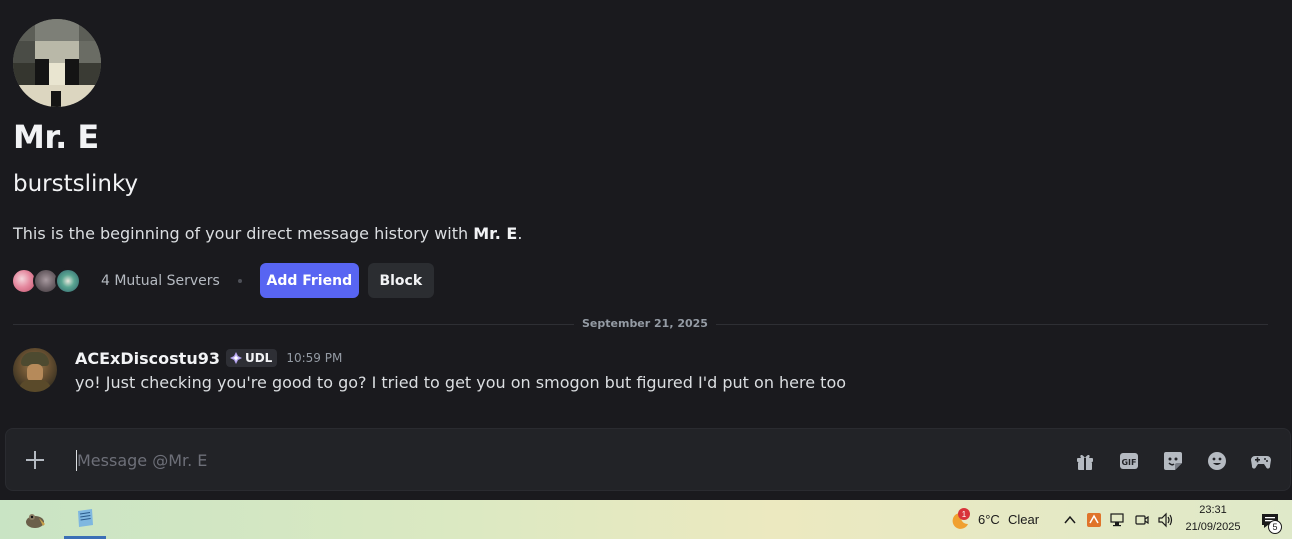 The image size is (1292, 539). What do you see at coordinates (964, 514) in the screenshot?
I see `weather-badge: 1` at bounding box center [964, 514].